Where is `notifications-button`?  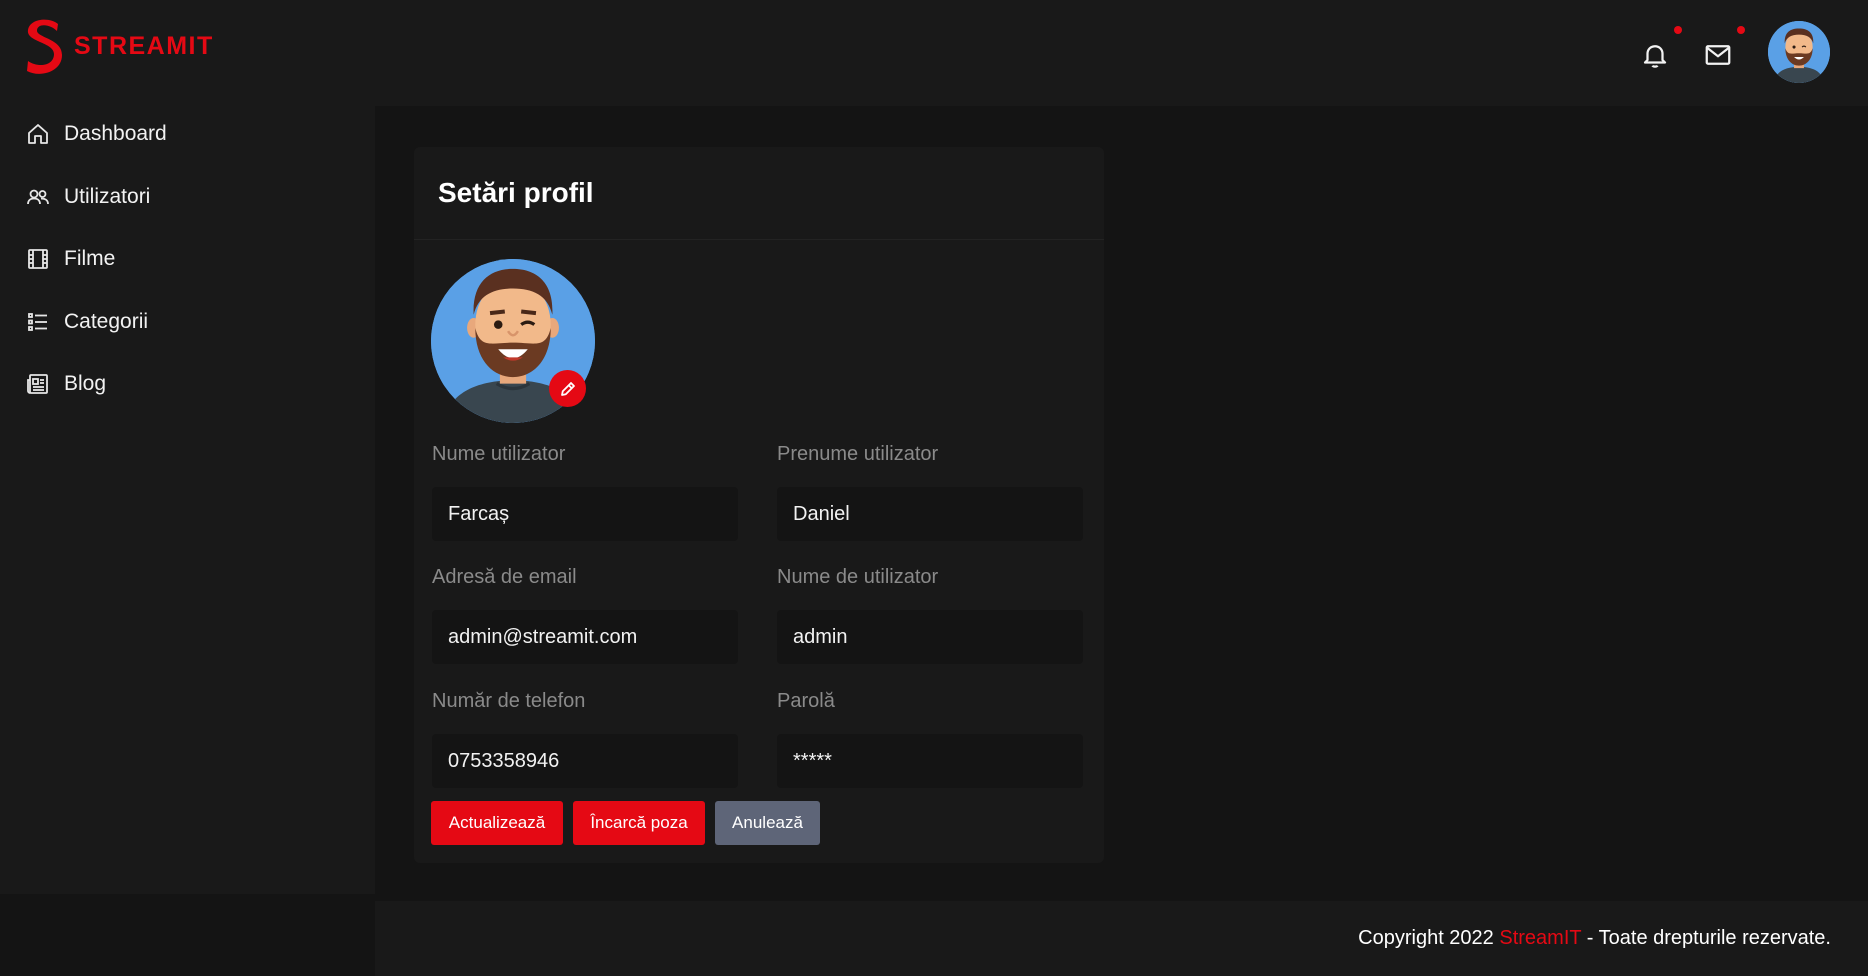
notifications-button is located at coordinates (1661, 48).